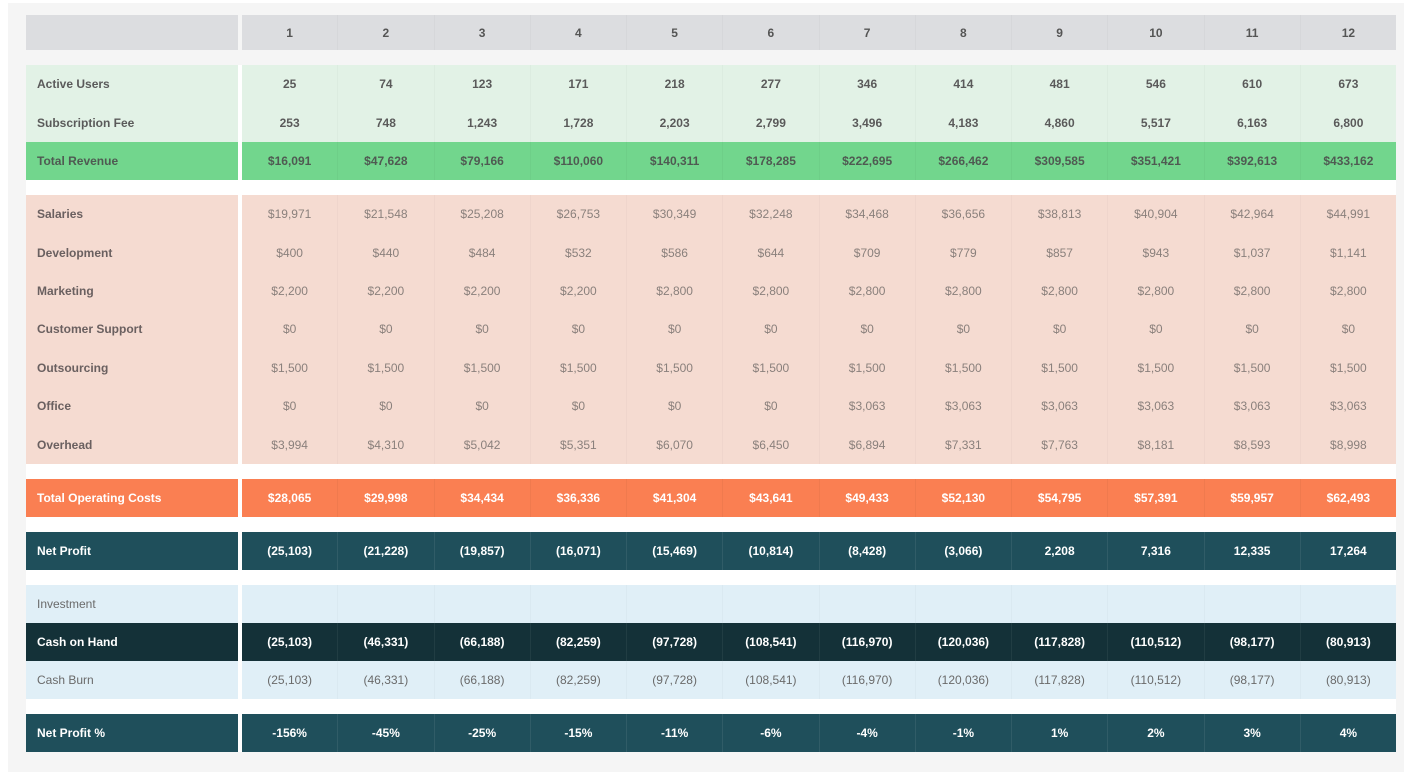 Image resolution: width=1414 pixels, height=782 pixels. What do you see at coordinates (867, 123) in the screenshot?
I see `subscription-fee-cell: 3,496` at bounding box center [867, 123].